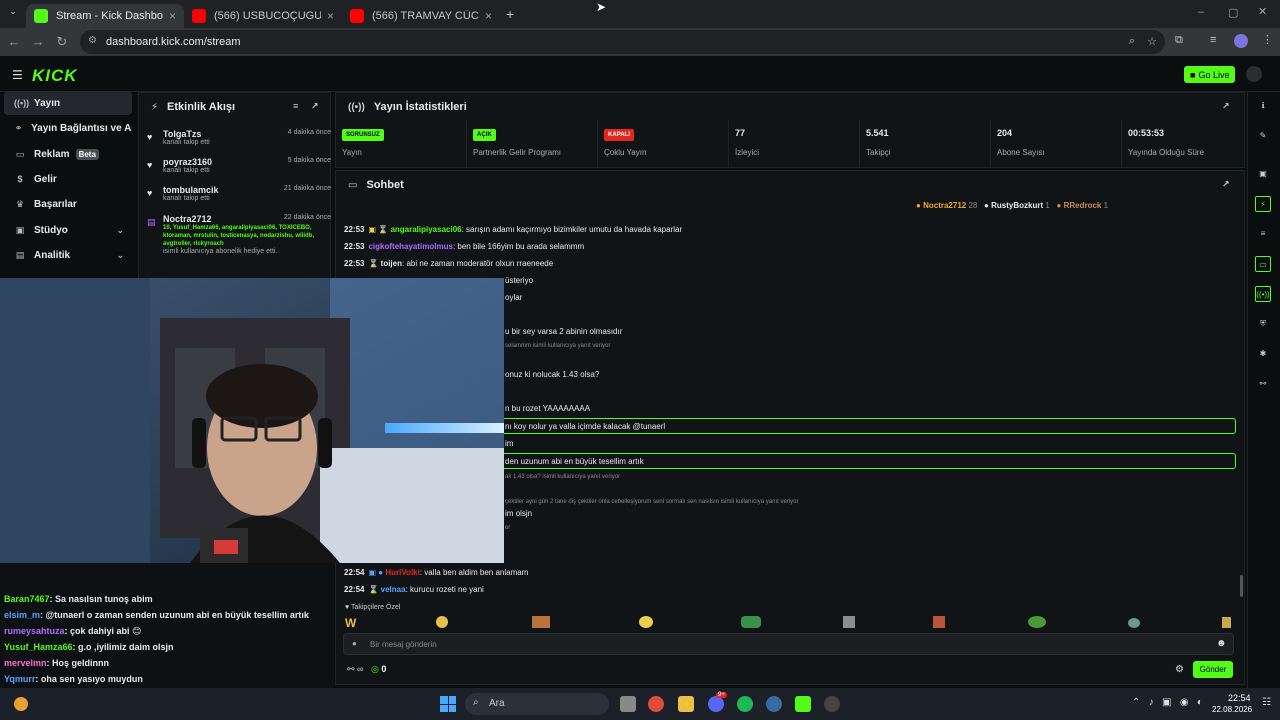 Image resolution: width=1280 pixels, height=720 pixels. Describe the element at coordinates (448, 704) in the screenshot. I see `windows-start-icon` at that location.